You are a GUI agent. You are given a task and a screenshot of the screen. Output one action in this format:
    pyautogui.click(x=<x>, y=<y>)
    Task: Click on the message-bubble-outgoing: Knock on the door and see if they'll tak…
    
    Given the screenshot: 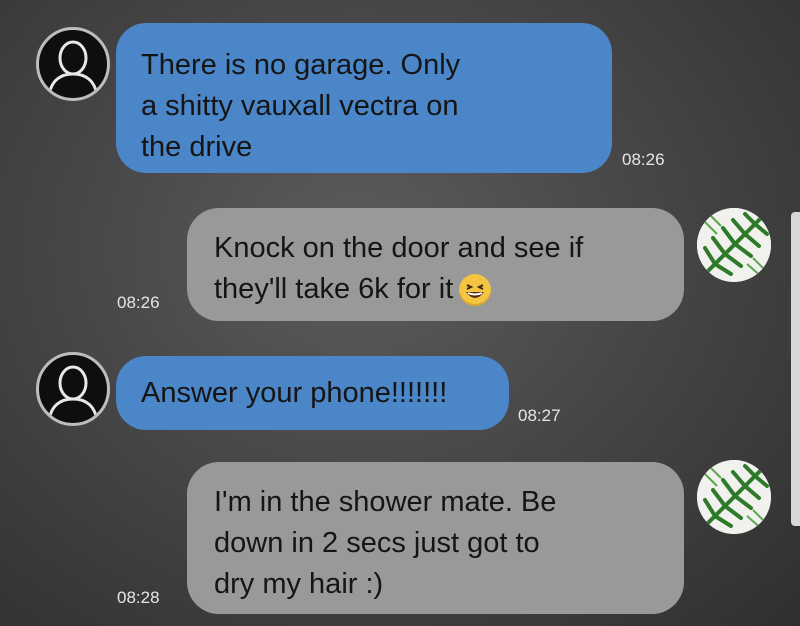 What is the action you would take?
    pyautogui.click(x=435, y=264)
    